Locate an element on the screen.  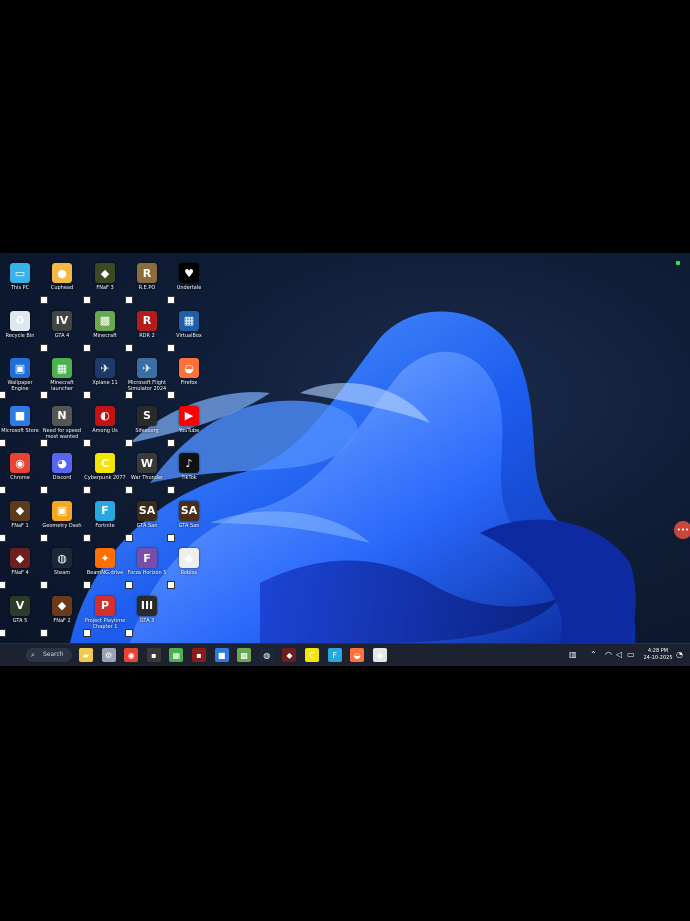
tray-clock: 4:28 PM 24-10-2025 is located at coordinates (658, 655).